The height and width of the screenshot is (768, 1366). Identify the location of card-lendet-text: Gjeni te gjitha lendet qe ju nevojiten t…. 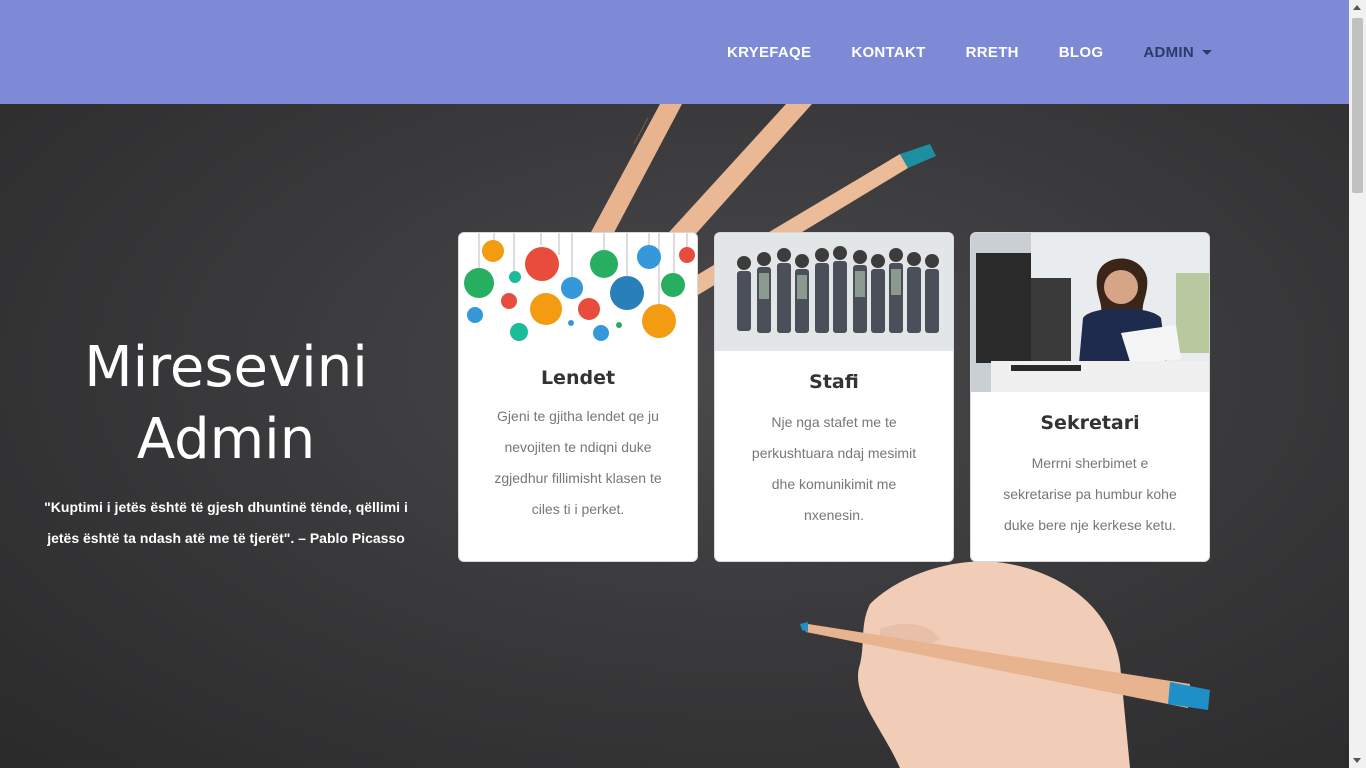
(578, 462).